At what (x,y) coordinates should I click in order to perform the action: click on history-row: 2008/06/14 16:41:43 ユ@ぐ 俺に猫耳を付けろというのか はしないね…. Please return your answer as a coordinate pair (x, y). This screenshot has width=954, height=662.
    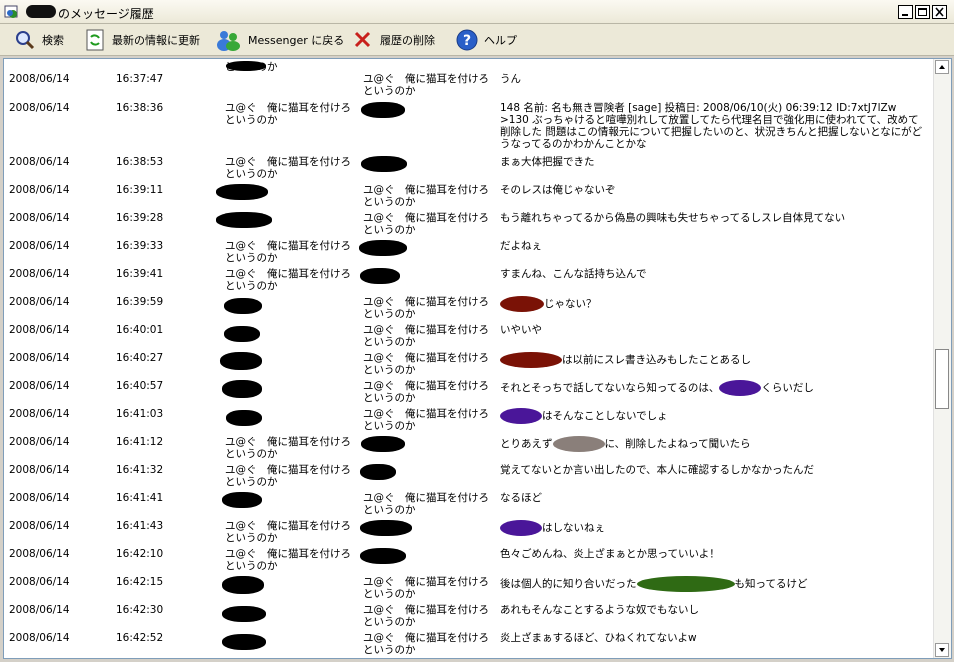
    Looking at the image, I should click on (469, 534).